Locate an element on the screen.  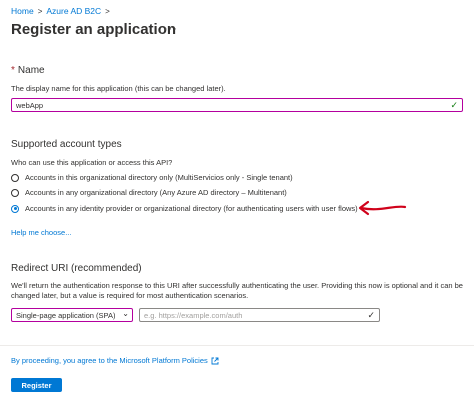
redirect-uri-placeholder: e.g. https://example.com/auth is located at coordinates (193, 315).